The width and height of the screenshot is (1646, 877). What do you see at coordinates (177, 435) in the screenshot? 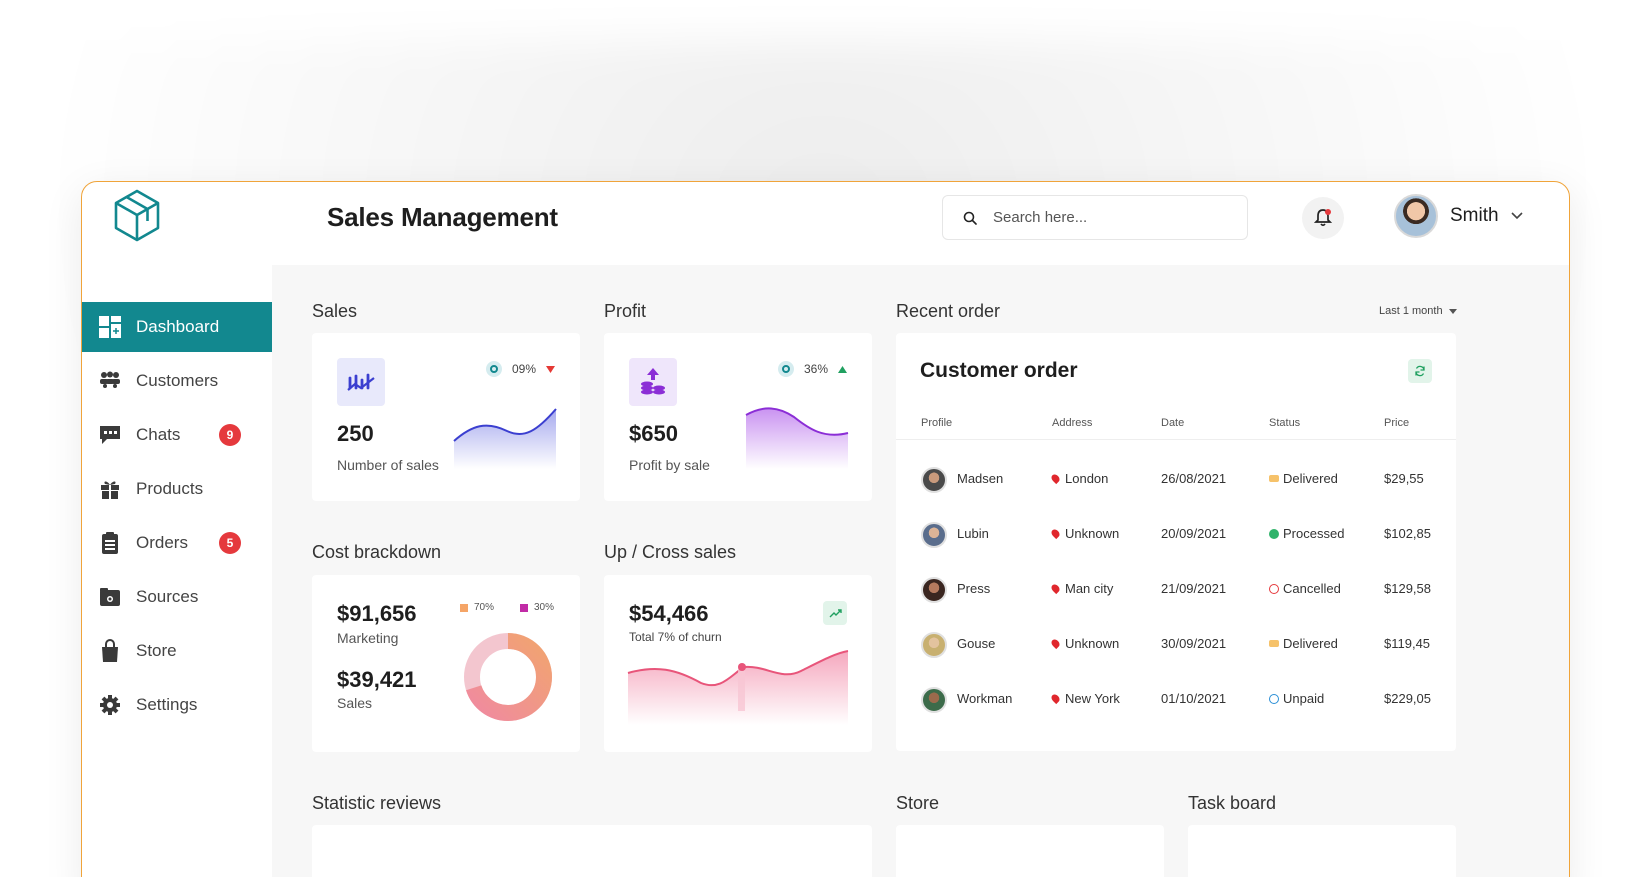
I see `sidebar-item-chats: Chats 9` at bounding box center [177, 435].